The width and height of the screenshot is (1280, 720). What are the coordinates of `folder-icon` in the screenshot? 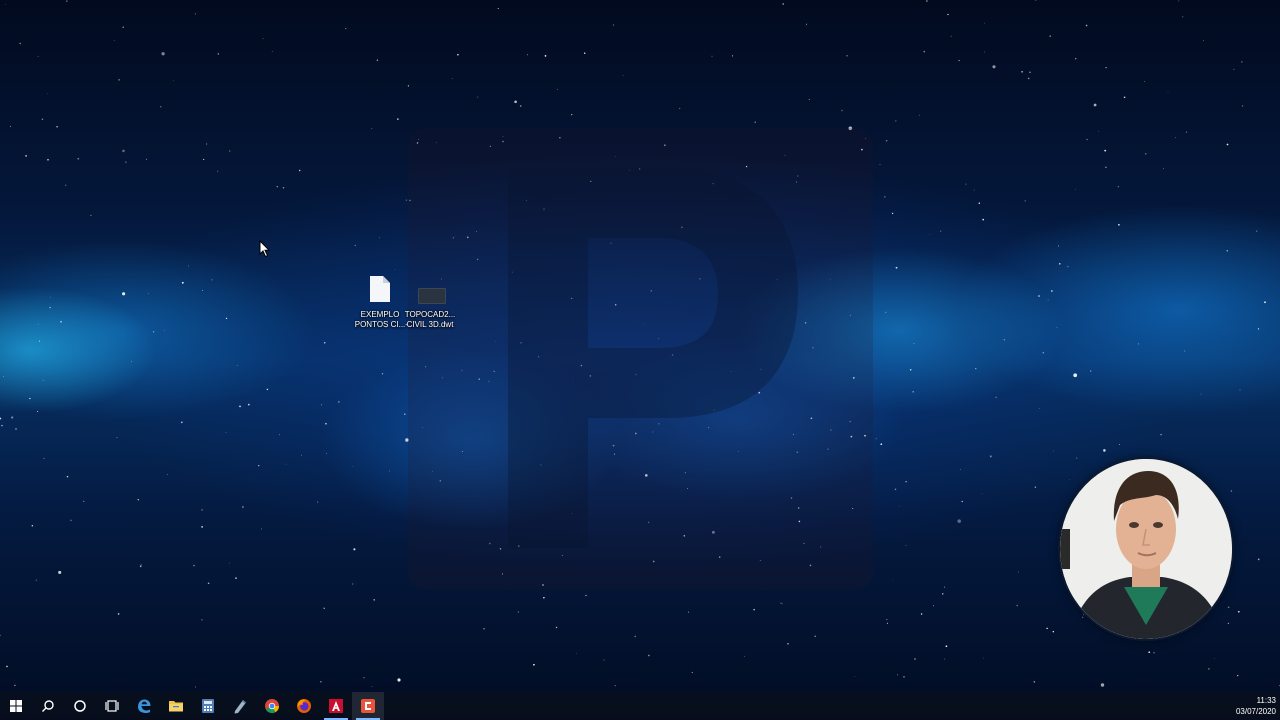 It's located at (176, 706).